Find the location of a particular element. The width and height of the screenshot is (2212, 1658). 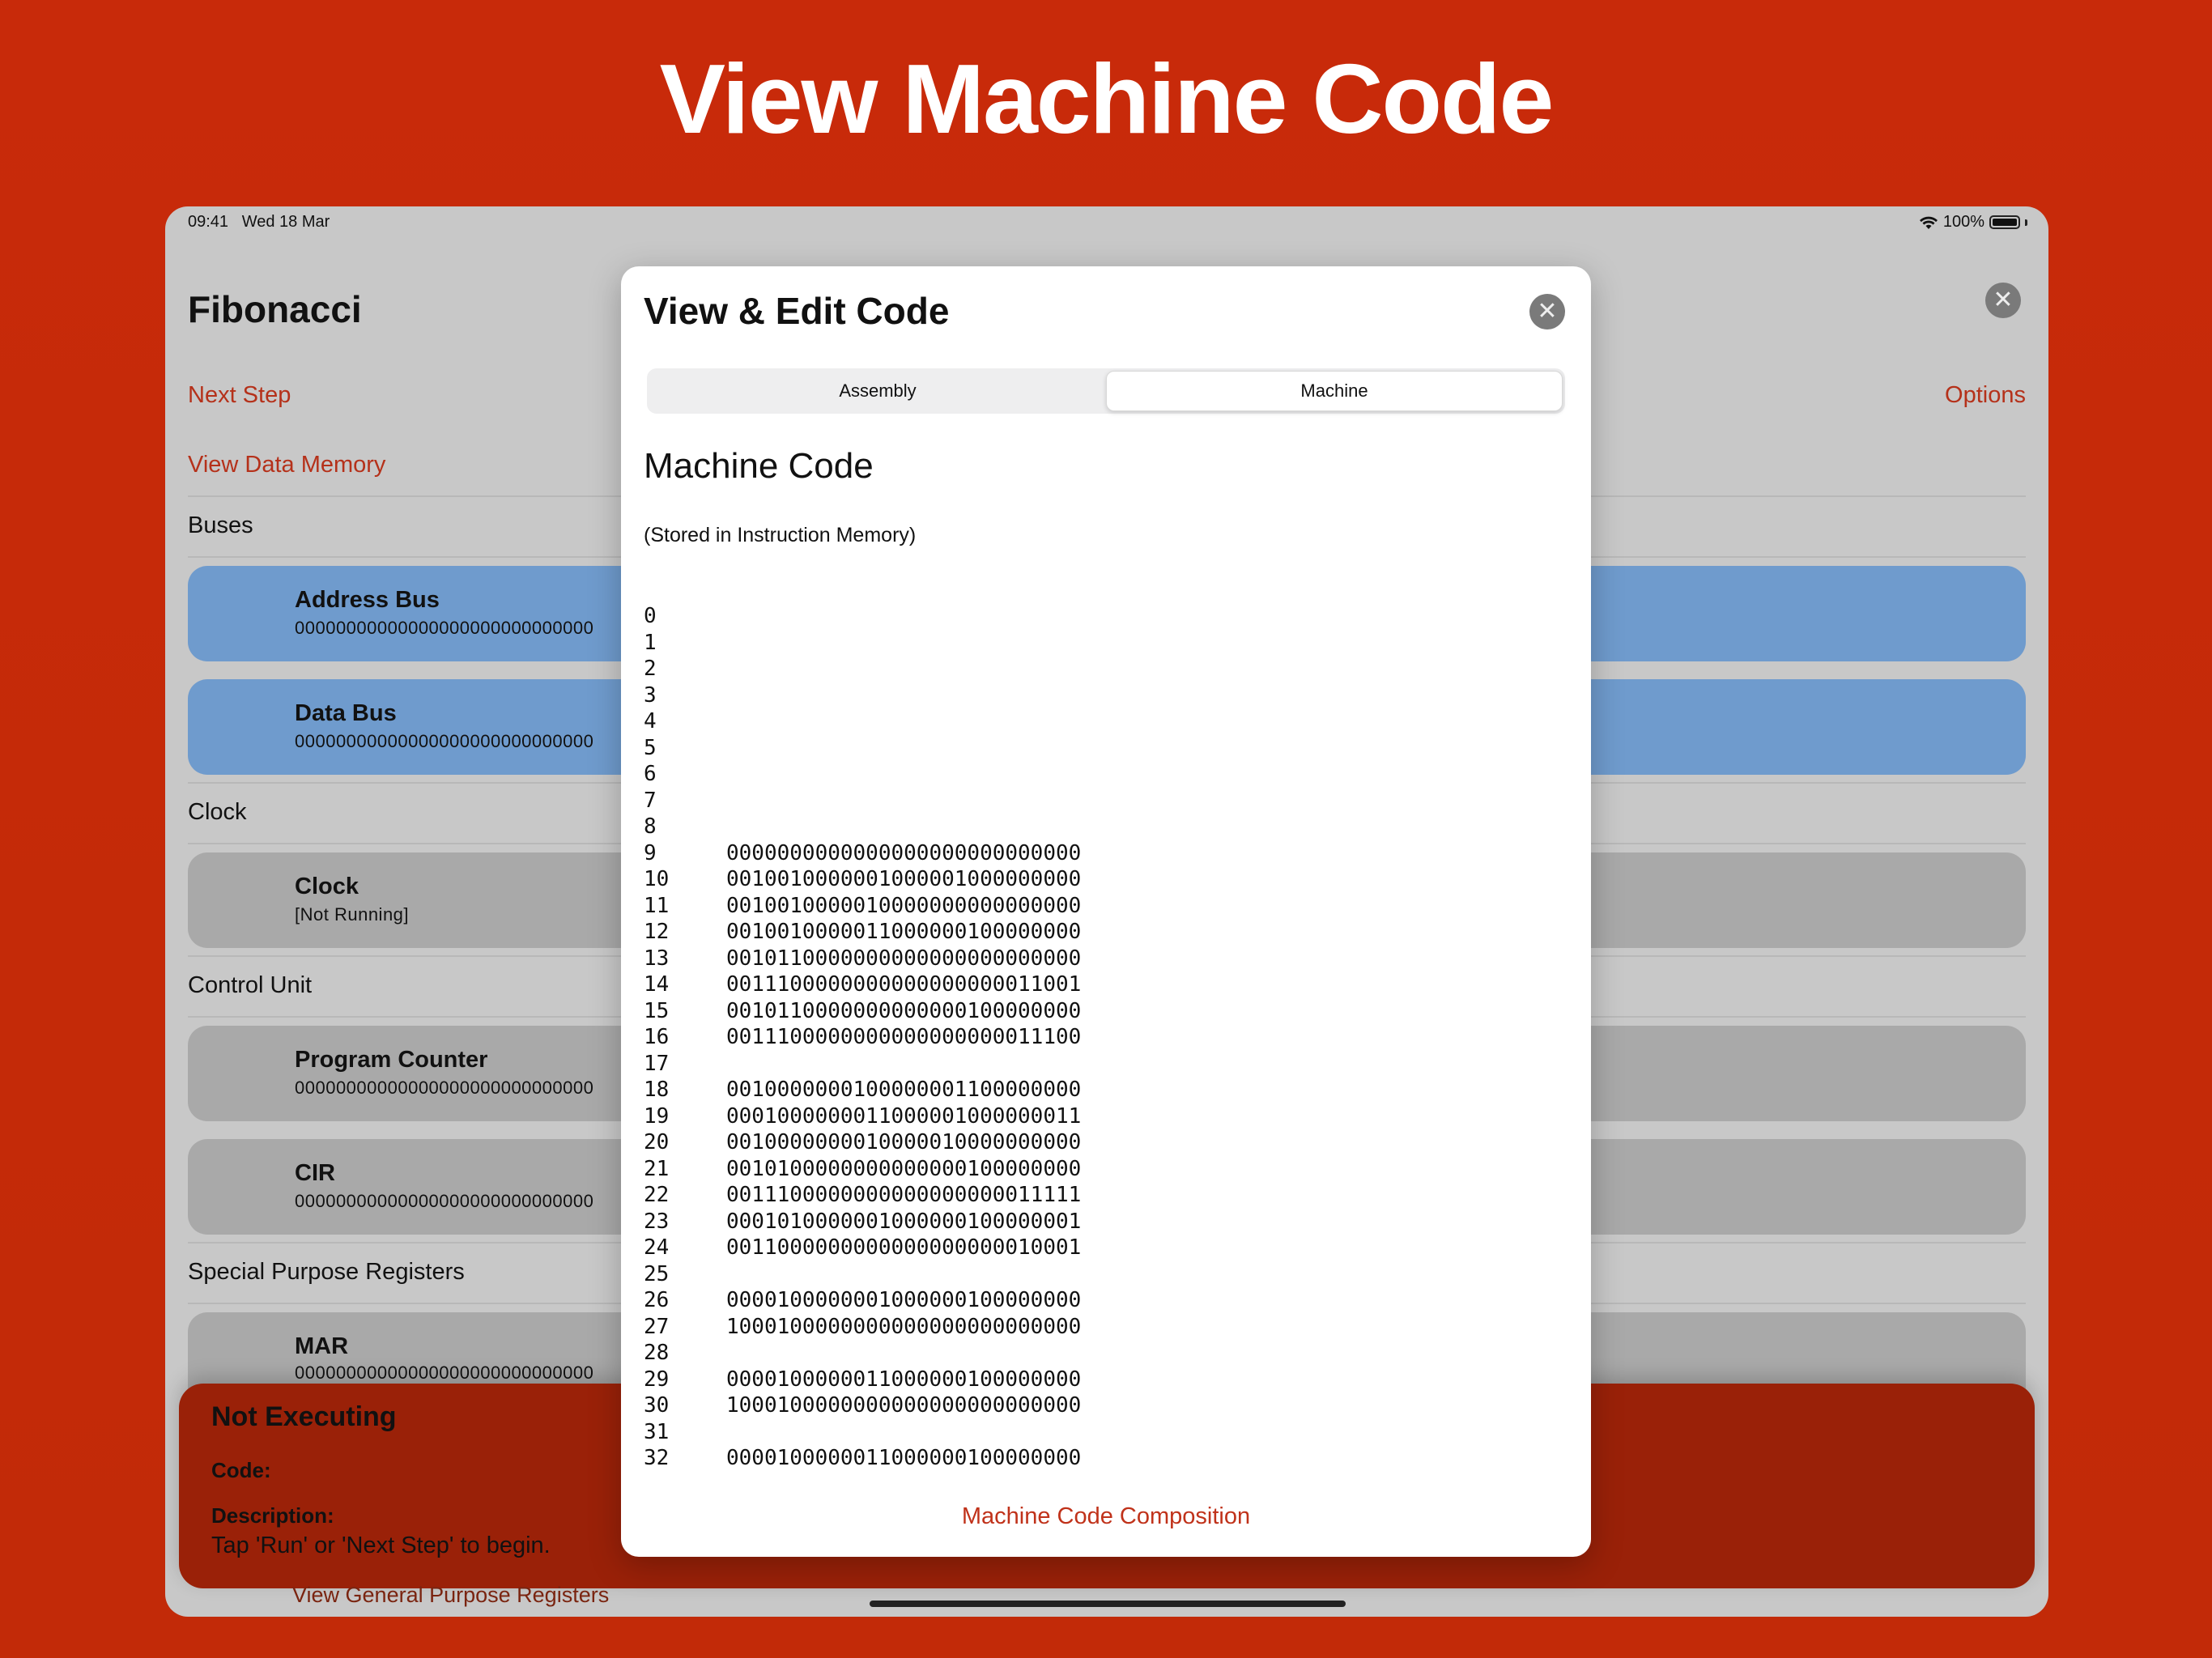

code-line: 14 0011100000000000000000011001 is located at coordinates (862, 984).